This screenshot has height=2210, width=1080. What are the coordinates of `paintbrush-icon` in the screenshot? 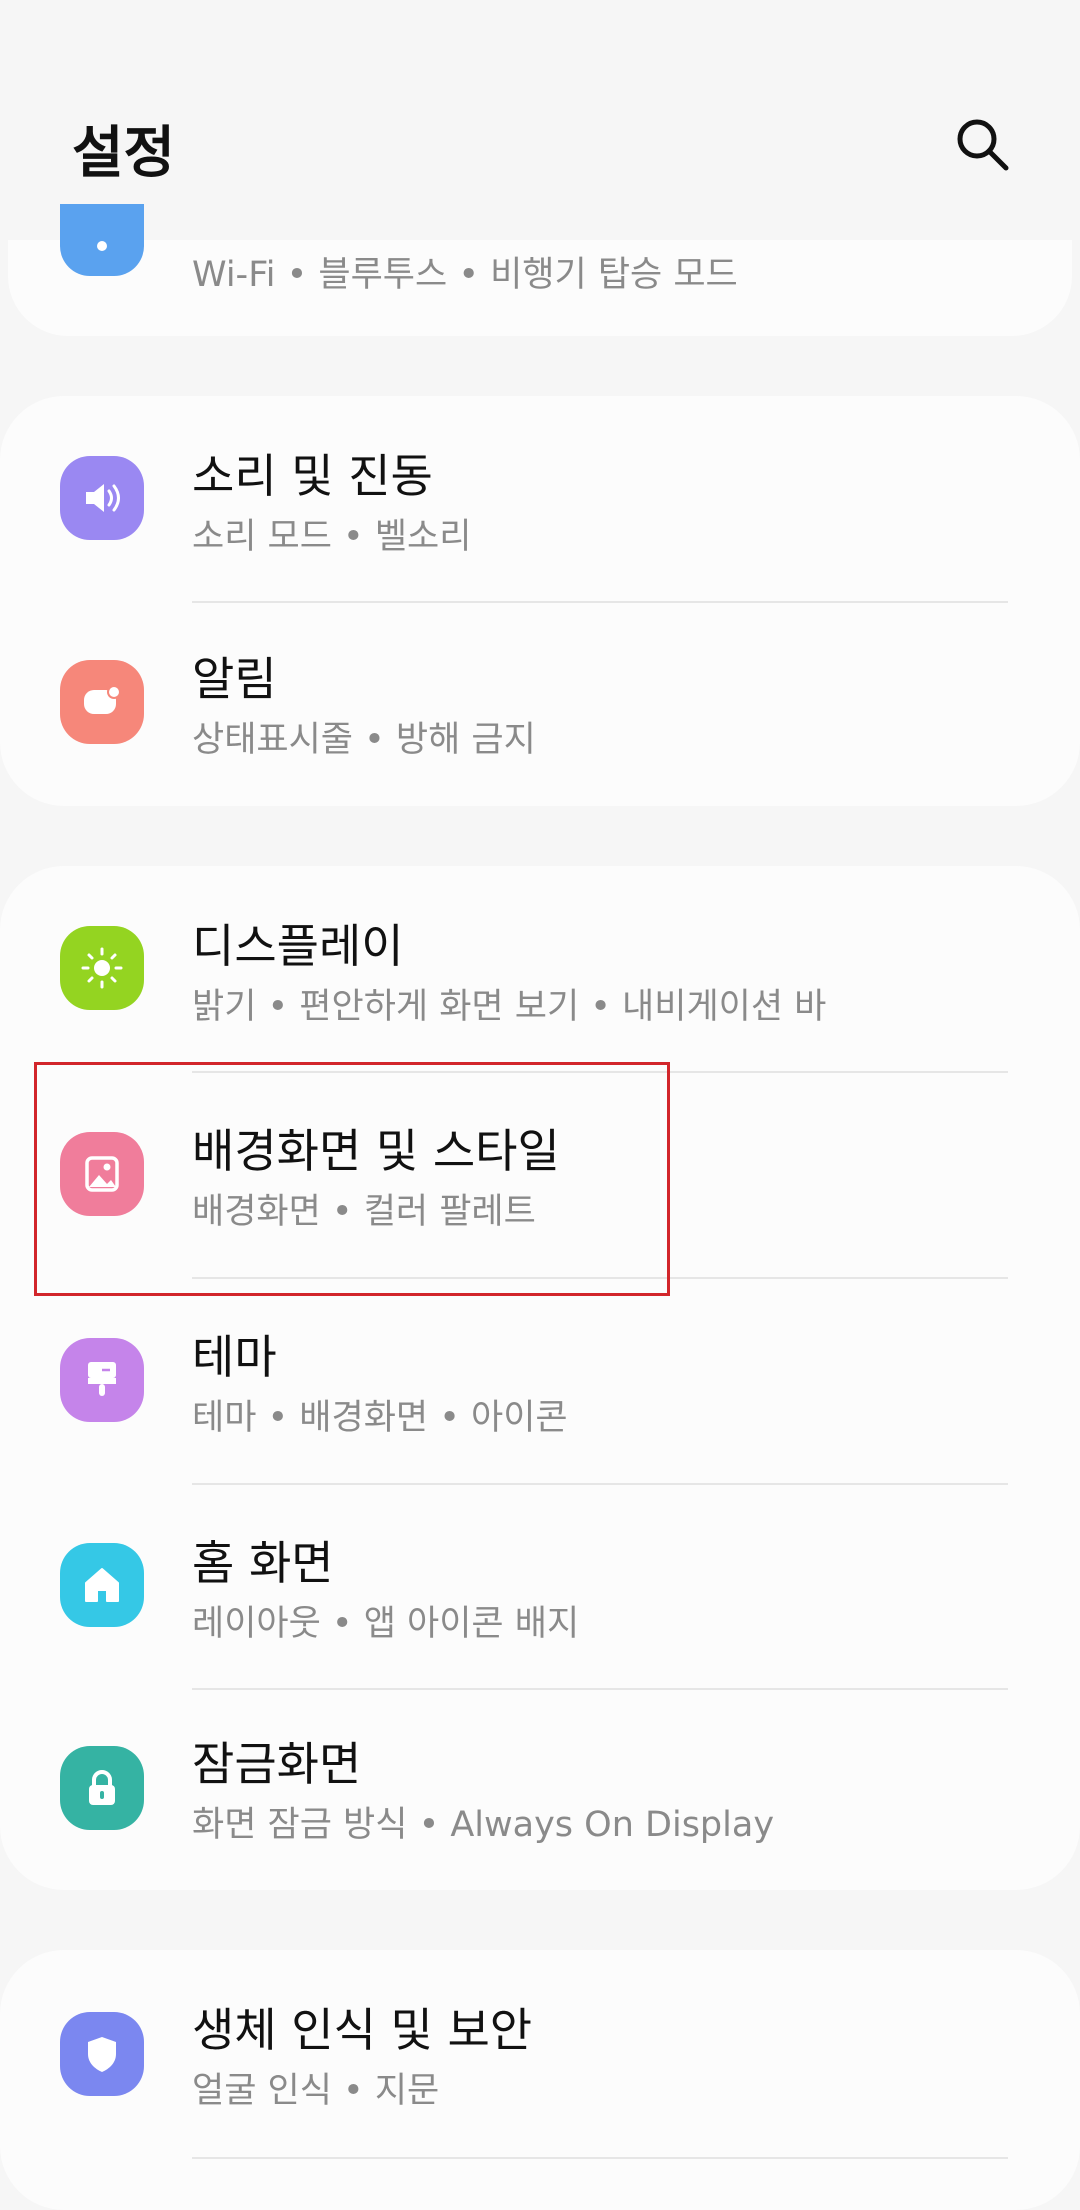 It's located at (102, 1379).